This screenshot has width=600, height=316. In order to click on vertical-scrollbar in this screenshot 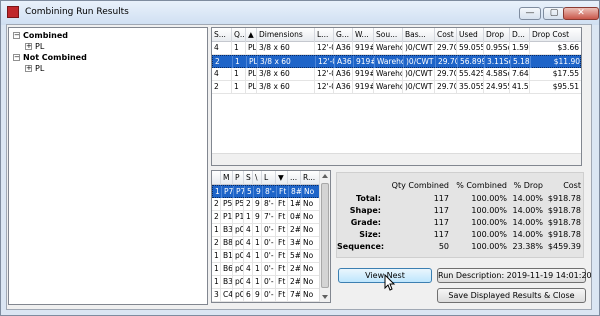, I will do `click(324, 236)`.